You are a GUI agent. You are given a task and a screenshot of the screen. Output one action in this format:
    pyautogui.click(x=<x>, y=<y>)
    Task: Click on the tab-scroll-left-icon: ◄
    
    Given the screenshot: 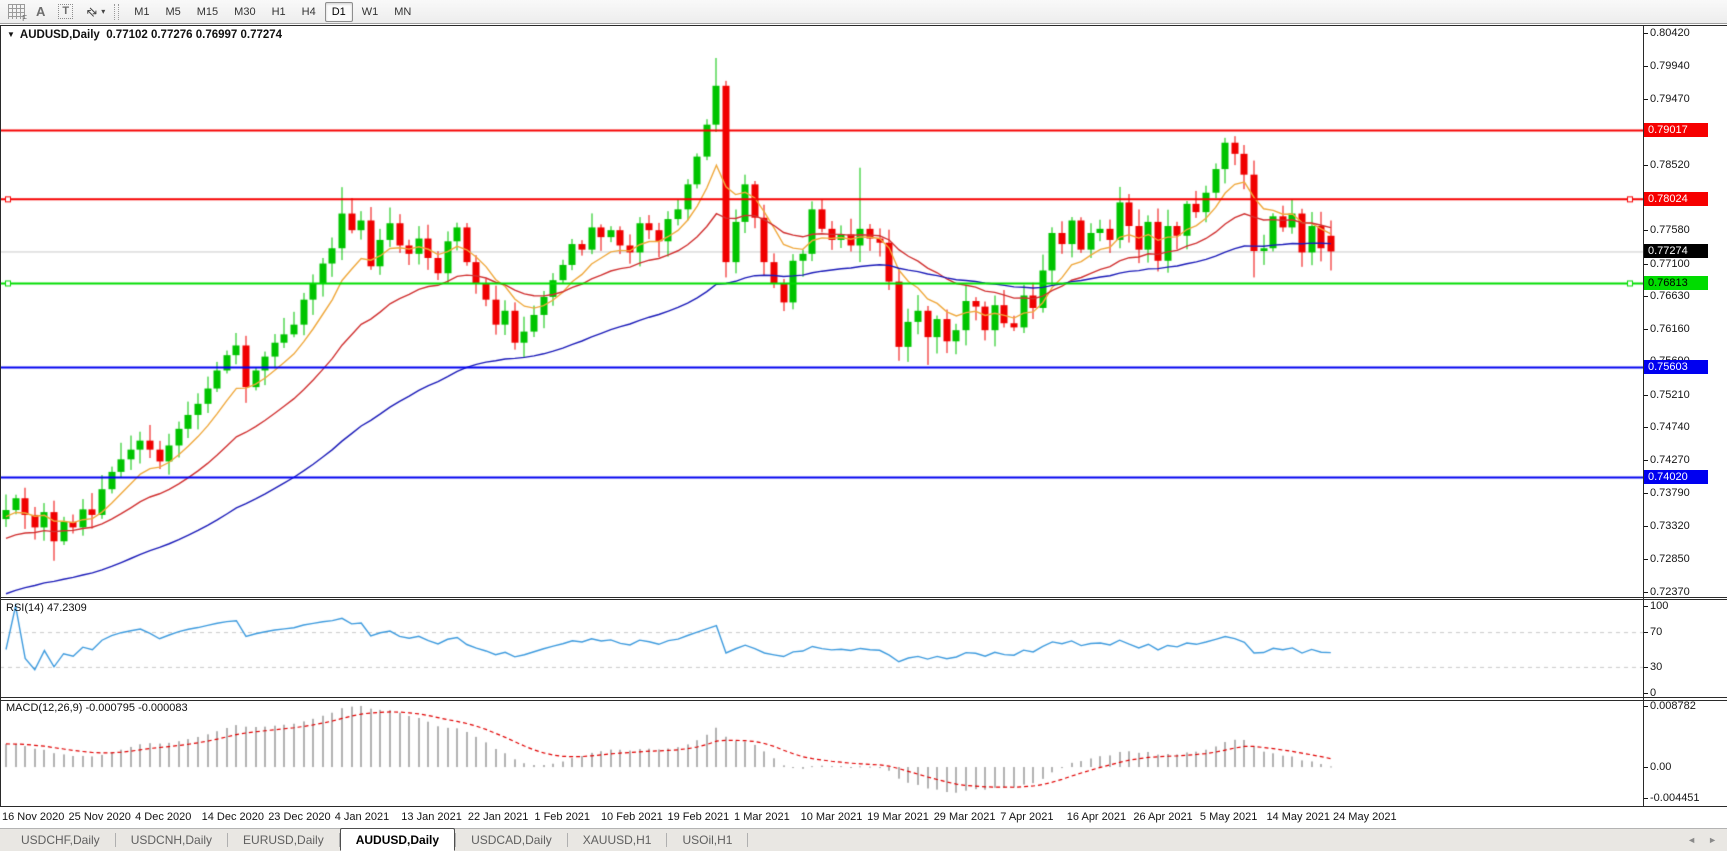 What is the action you would take?
    pyautogui.click(x=1691, y=840)
    